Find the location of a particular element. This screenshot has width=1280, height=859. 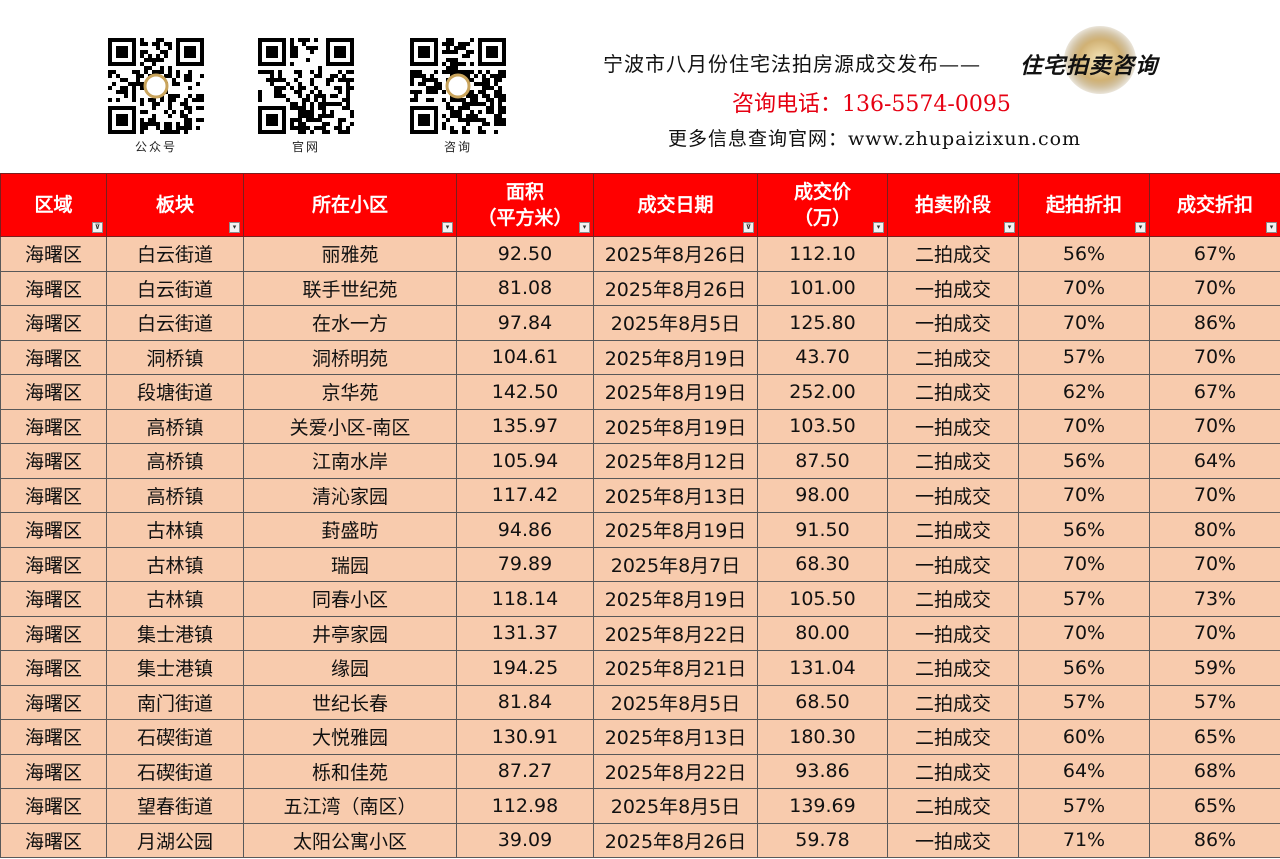

table-cell: 97.84 is located at coordinates (525, 323).